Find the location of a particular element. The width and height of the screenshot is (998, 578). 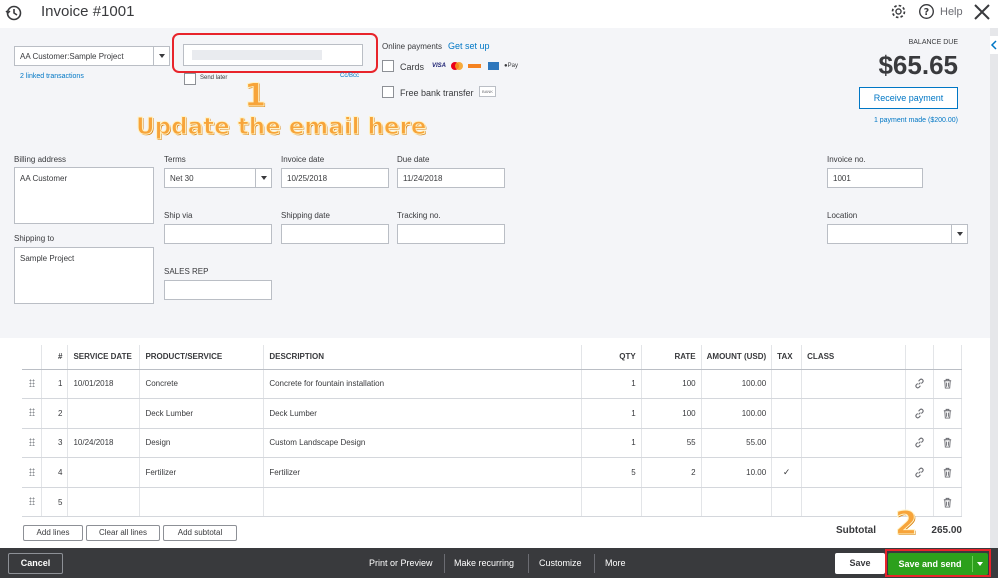

more-button: More is located at coordinates (615, 563).